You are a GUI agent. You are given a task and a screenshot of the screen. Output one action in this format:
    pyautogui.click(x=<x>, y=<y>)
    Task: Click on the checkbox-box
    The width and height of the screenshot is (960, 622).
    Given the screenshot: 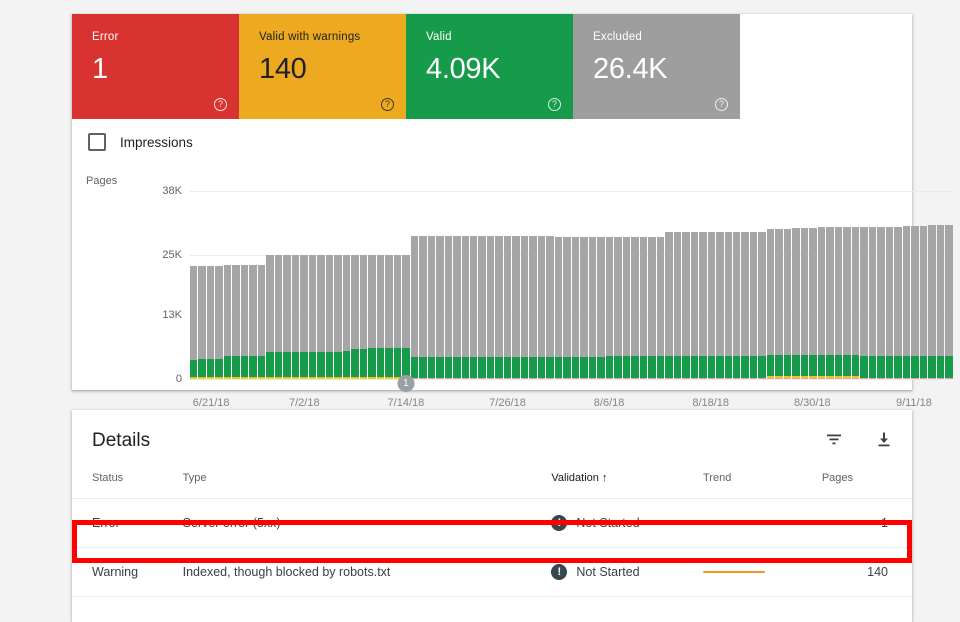 What is the action you would take?
    pyautogui.click(x=97, y=142)
    